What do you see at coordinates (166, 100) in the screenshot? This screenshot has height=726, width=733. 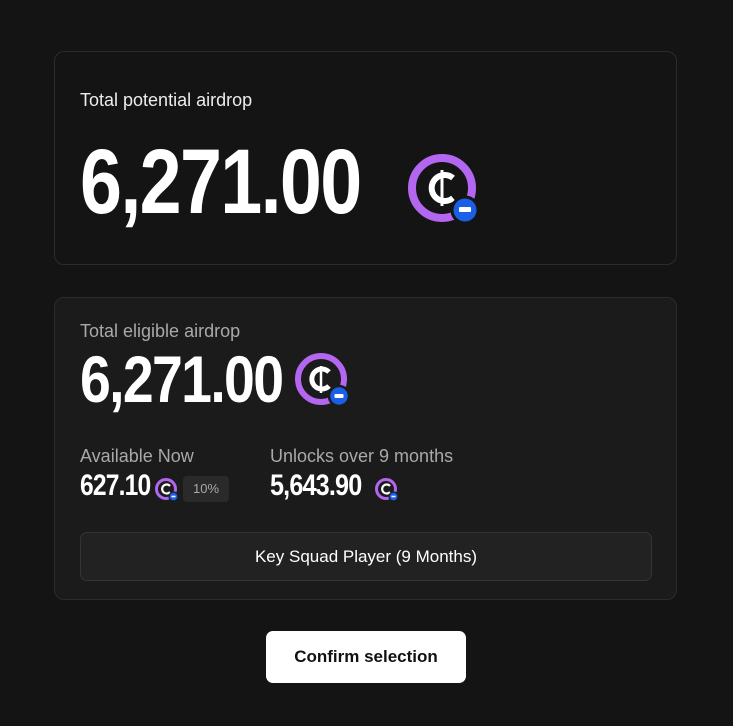 I see `potential-airdrop-label: Total potential airdrop` at bounding box center [166, 100].